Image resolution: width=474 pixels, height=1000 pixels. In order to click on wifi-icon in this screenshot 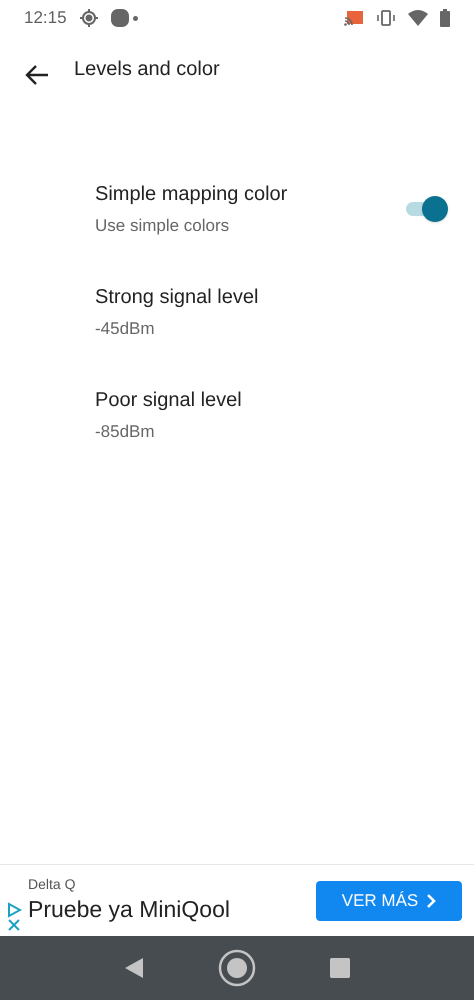, I will do `click(418, 18)`.